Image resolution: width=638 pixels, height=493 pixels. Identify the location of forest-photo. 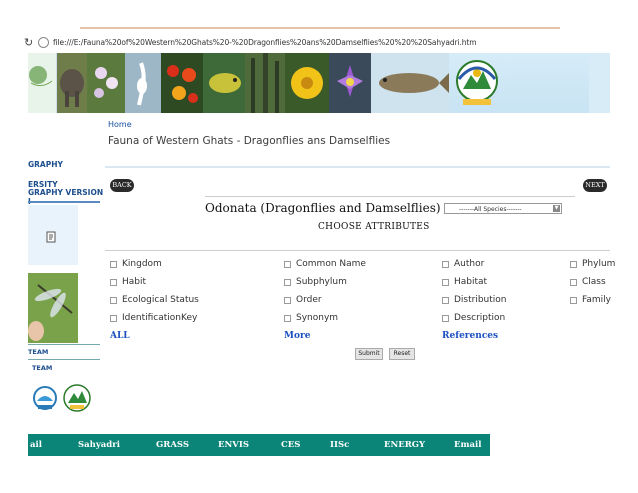
(265, 83).